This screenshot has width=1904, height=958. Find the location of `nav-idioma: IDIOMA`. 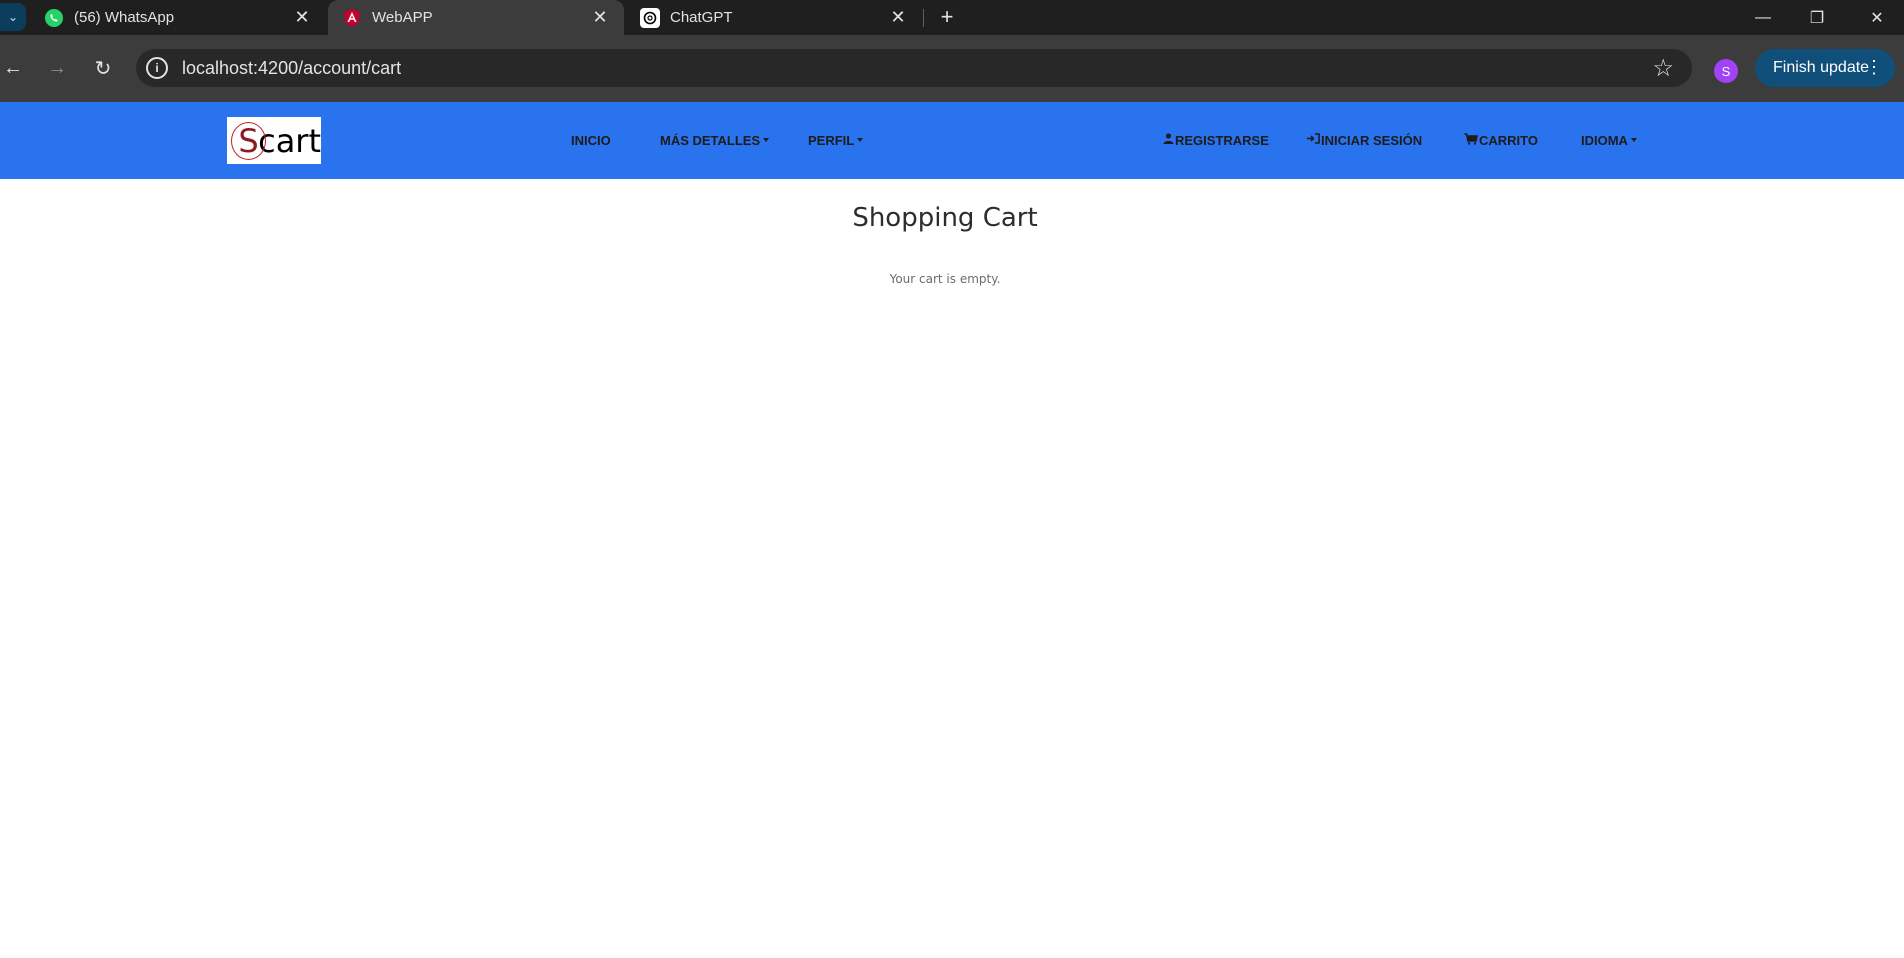

nav-idioma: IDIOMA is located at coordinates (1609, 140).